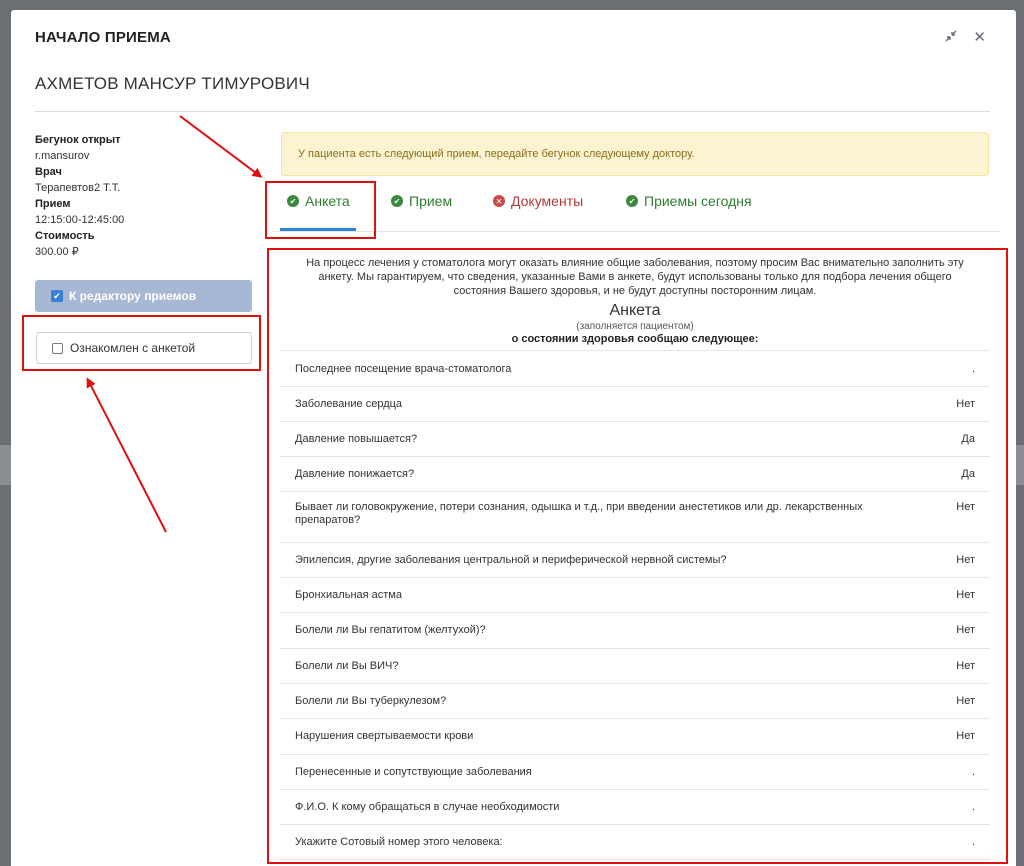 The height and width of the screenshot is (866, 1024). Describe the element at coordinates (355, 474) in the screenshot. I see `survey-question: Давление понижается?` at that location.